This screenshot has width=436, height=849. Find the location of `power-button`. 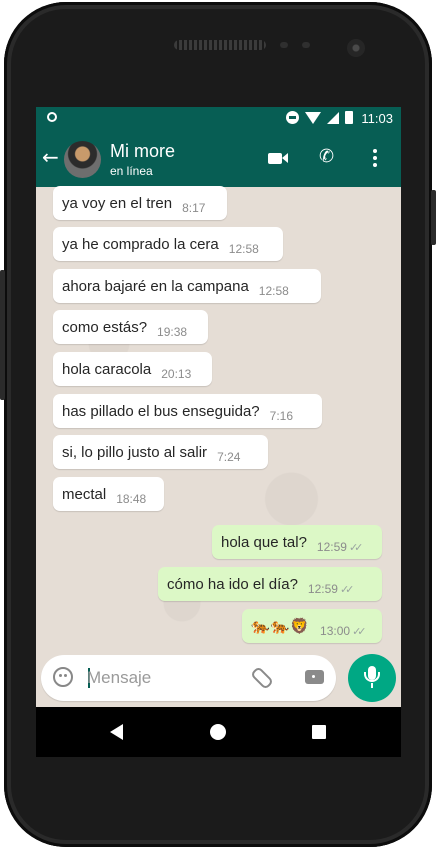

power-button is located at coordinates (433, 217).